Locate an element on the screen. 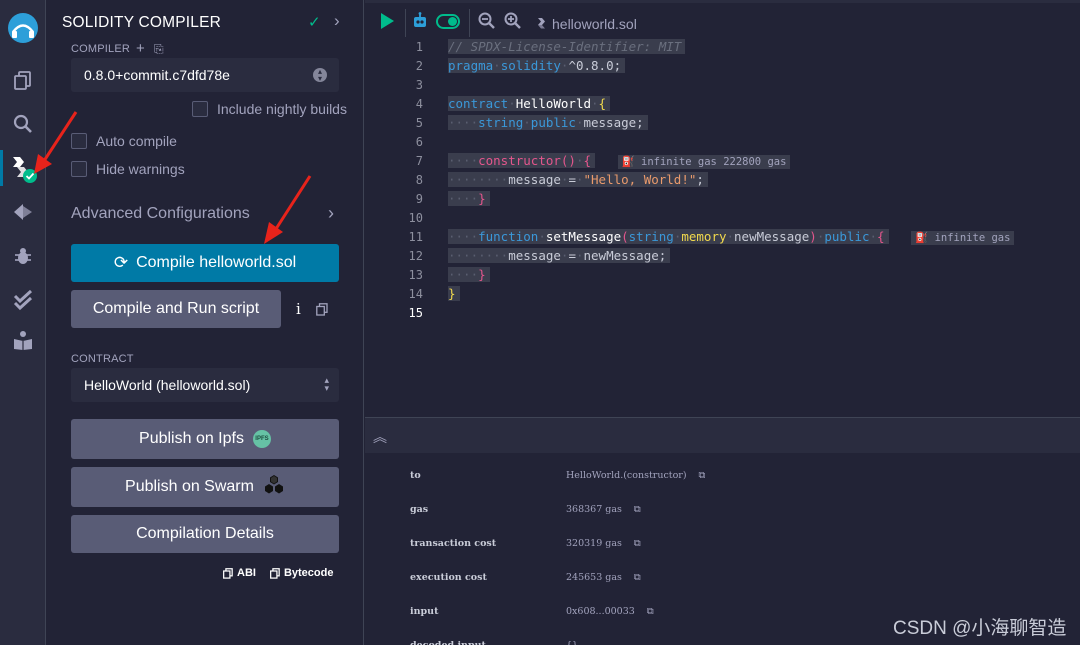 This screenshot has height=645, width=1080. debugger-icon is located at coordinates (23, 256).